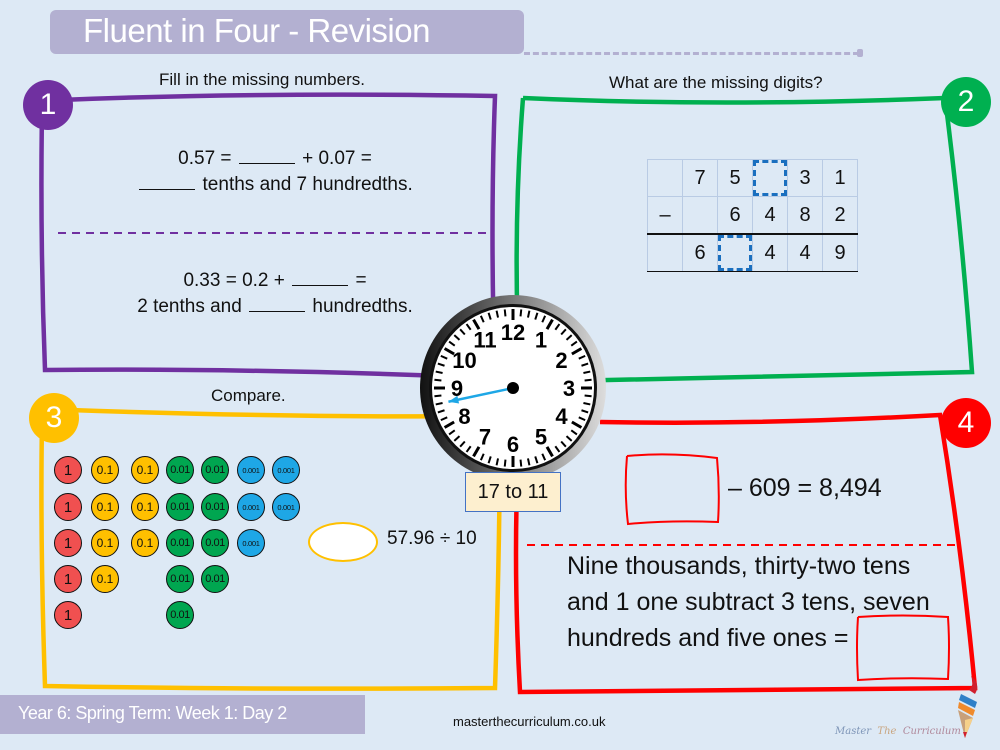  I want to click on s1-q2-line1: 0.33 = 0.2 + =, so click(275, 281).